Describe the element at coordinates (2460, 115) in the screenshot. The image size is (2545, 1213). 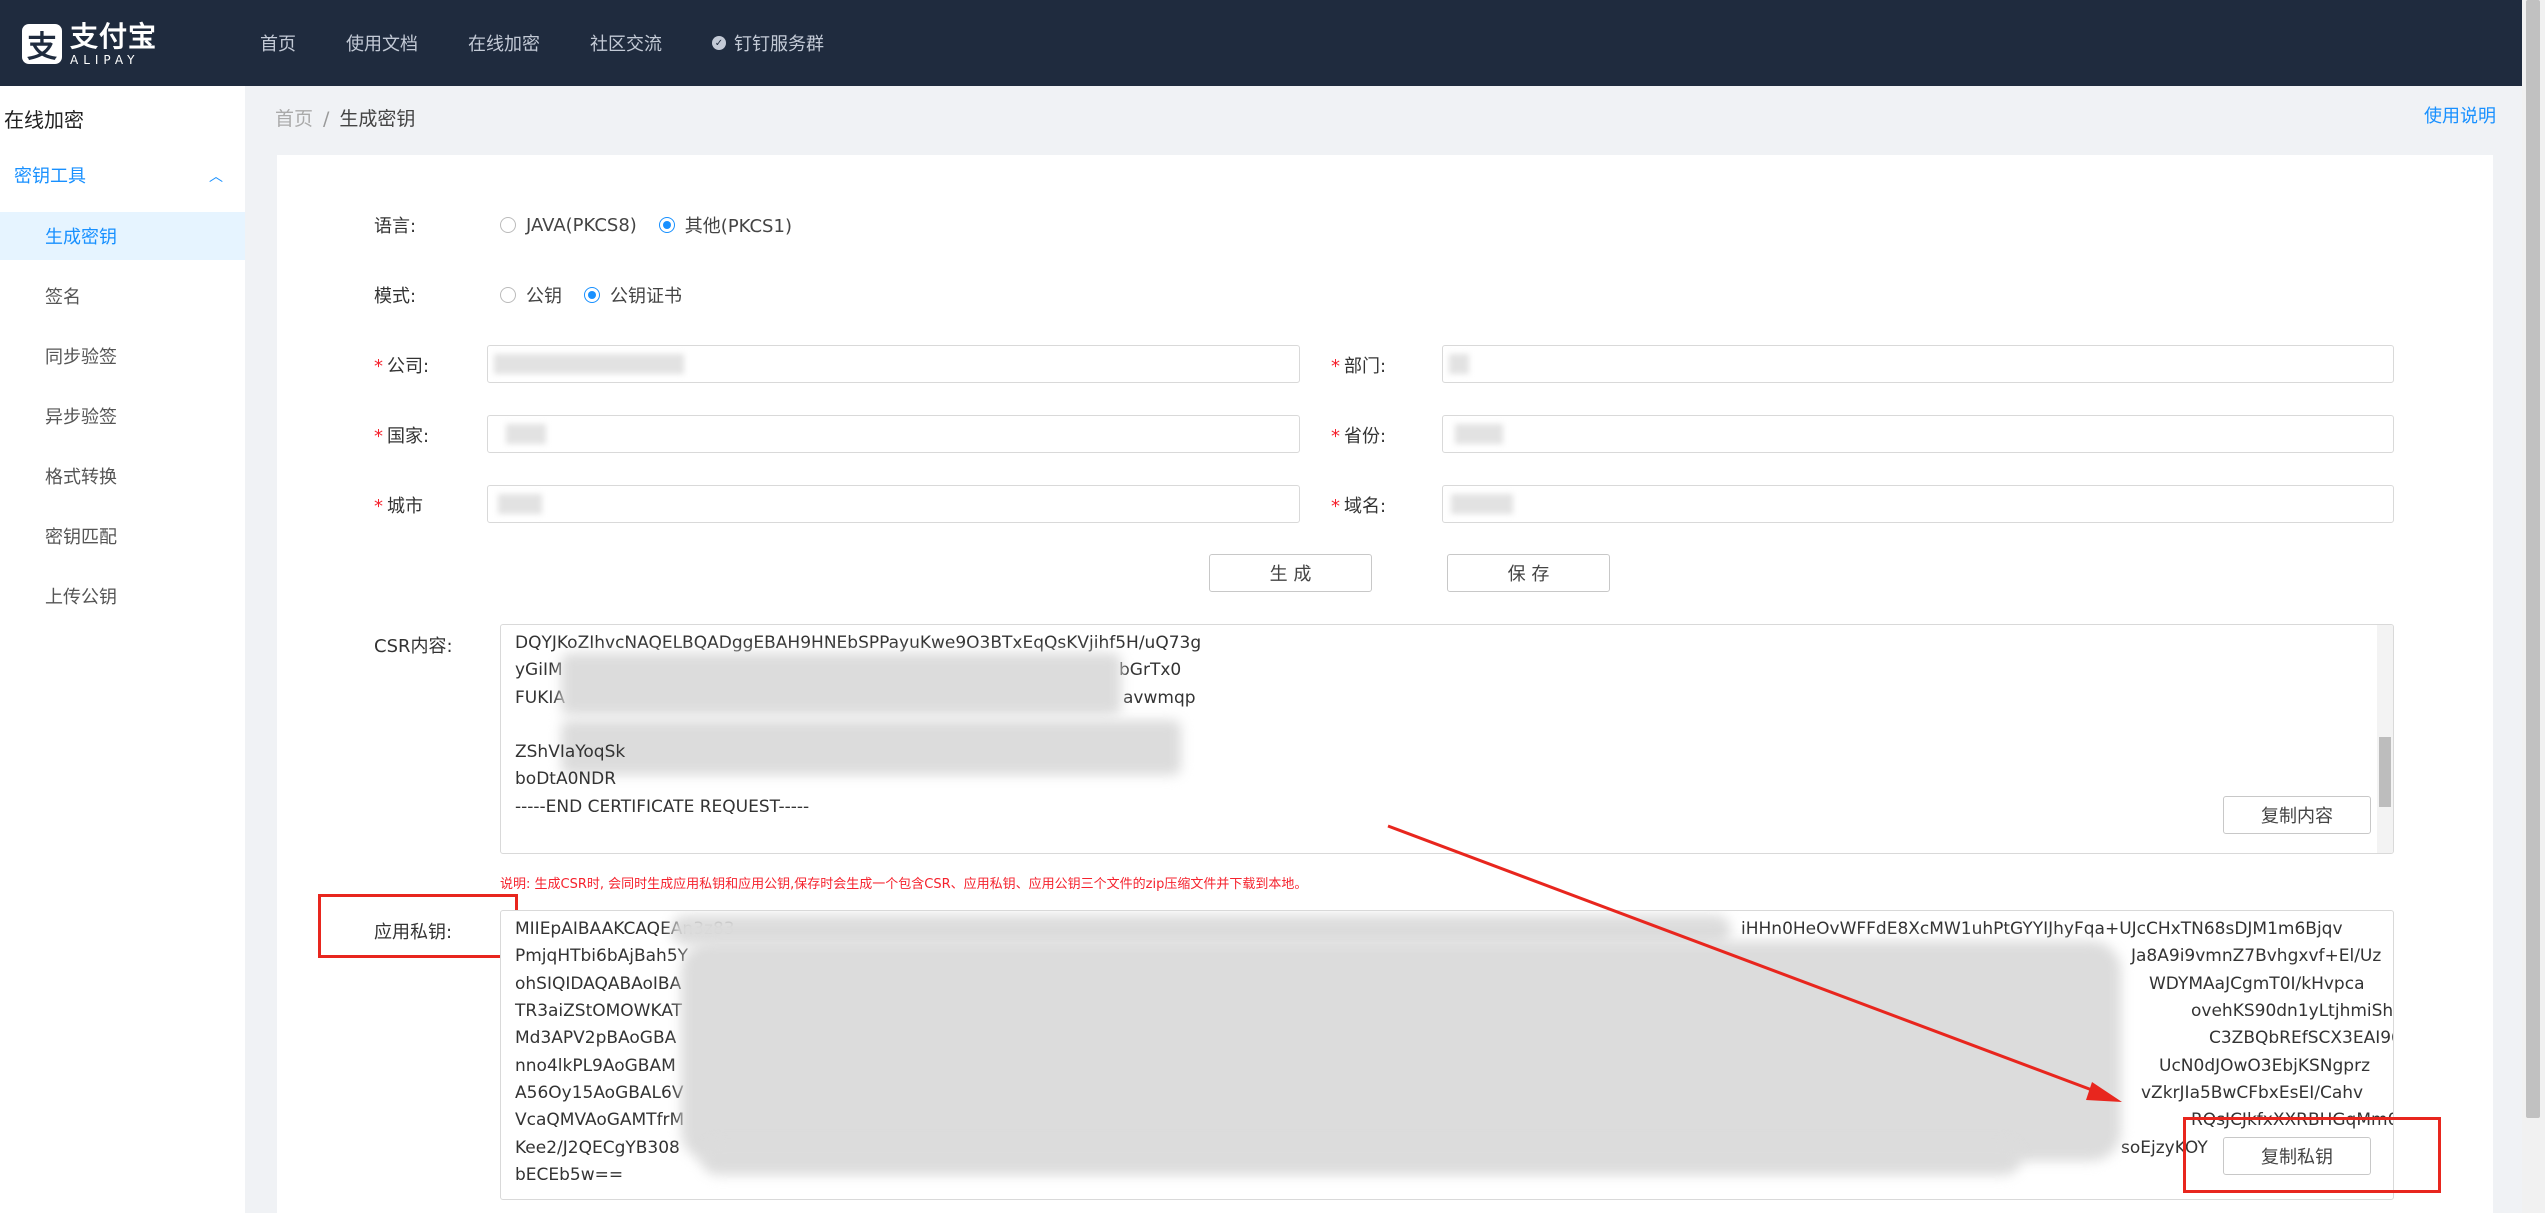
I see `help-link: 使用说明` at that location.